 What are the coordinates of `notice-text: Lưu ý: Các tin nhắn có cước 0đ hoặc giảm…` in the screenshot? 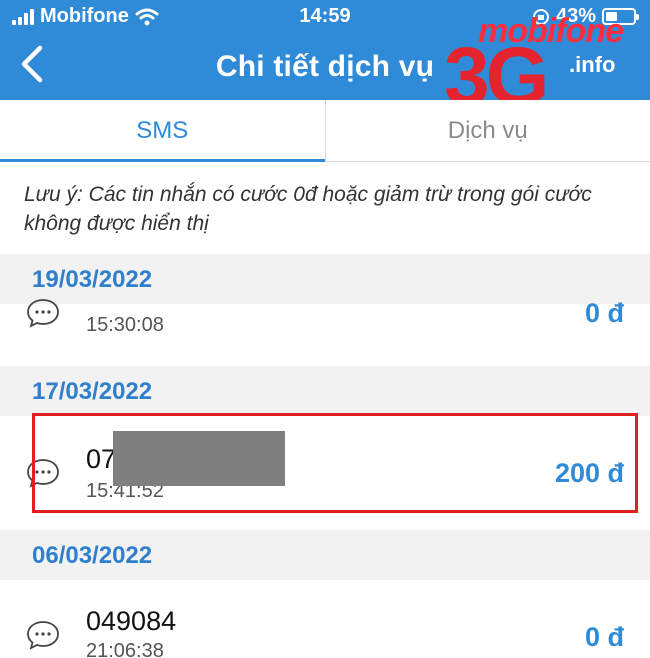 It's located at (308, 209).